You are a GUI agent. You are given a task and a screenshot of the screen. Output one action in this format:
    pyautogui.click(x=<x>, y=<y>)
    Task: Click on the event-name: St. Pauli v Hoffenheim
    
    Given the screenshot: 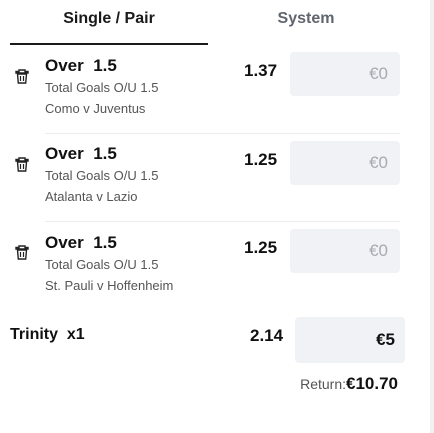 What is the action you would take?
    pyautogui.click(x=109, y=285)
    